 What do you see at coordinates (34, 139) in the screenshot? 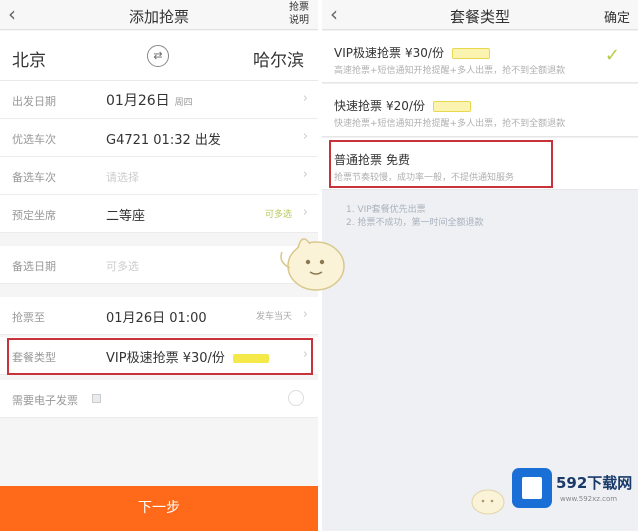
I see `preferred-train-label: 优选车次` at bounding box center [34, 139].